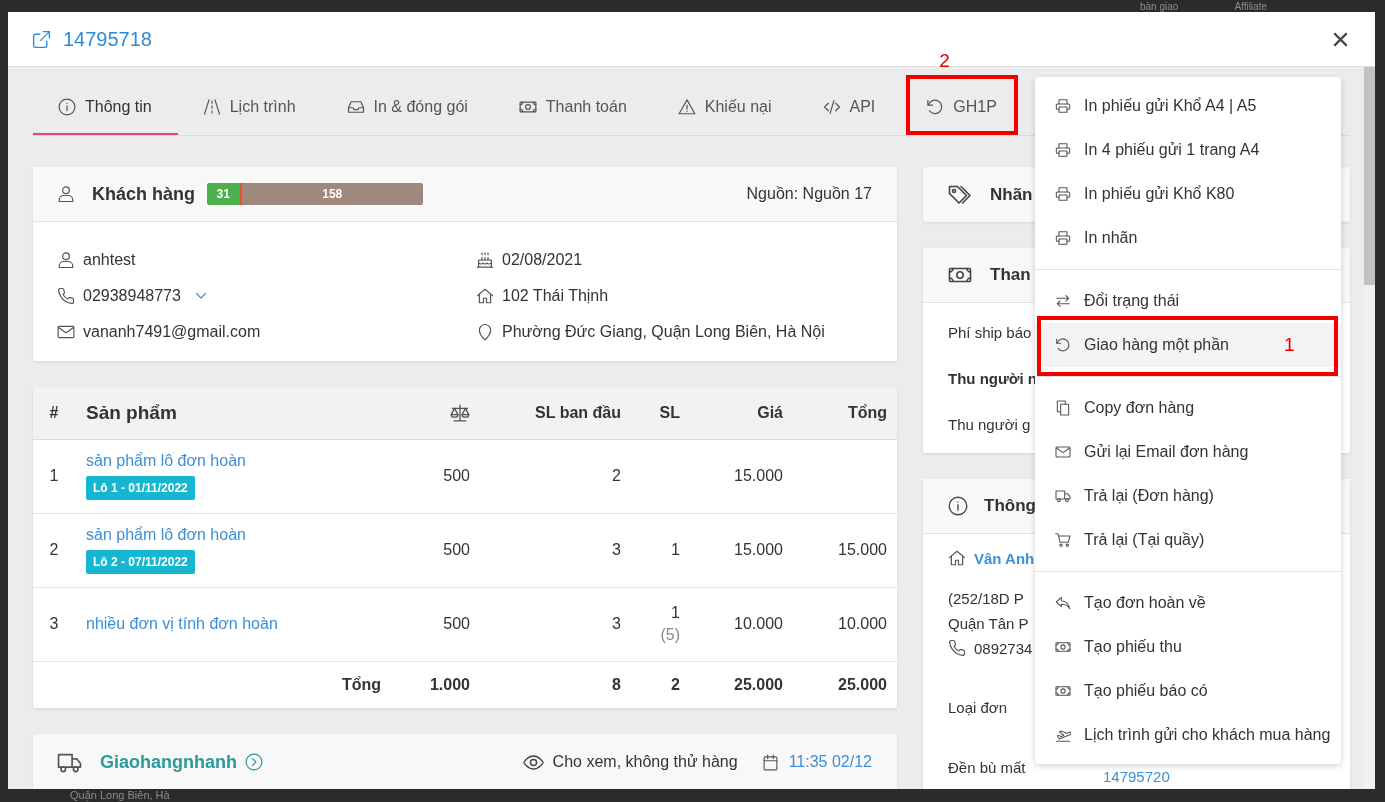  Describe the element at coordinates (1063, 496) in the screenshot. I see `truck-icon` at that location.